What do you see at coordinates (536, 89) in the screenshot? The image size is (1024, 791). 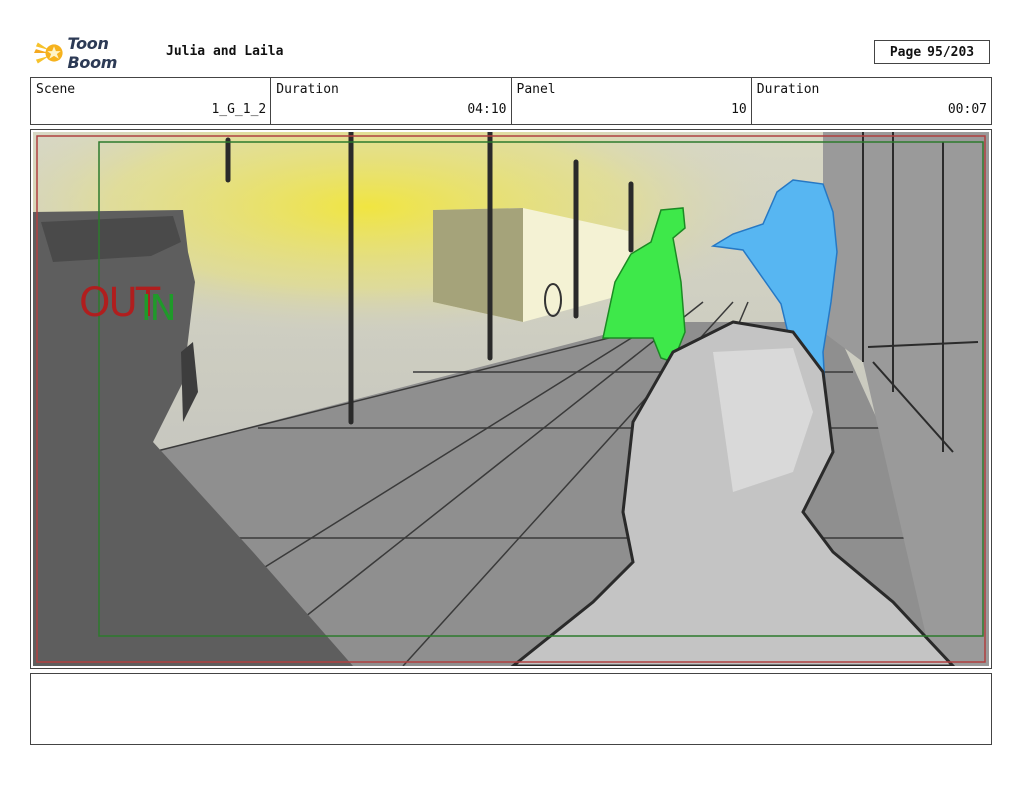 I see `panel-label: Panel` at bounding box center [536, 89].